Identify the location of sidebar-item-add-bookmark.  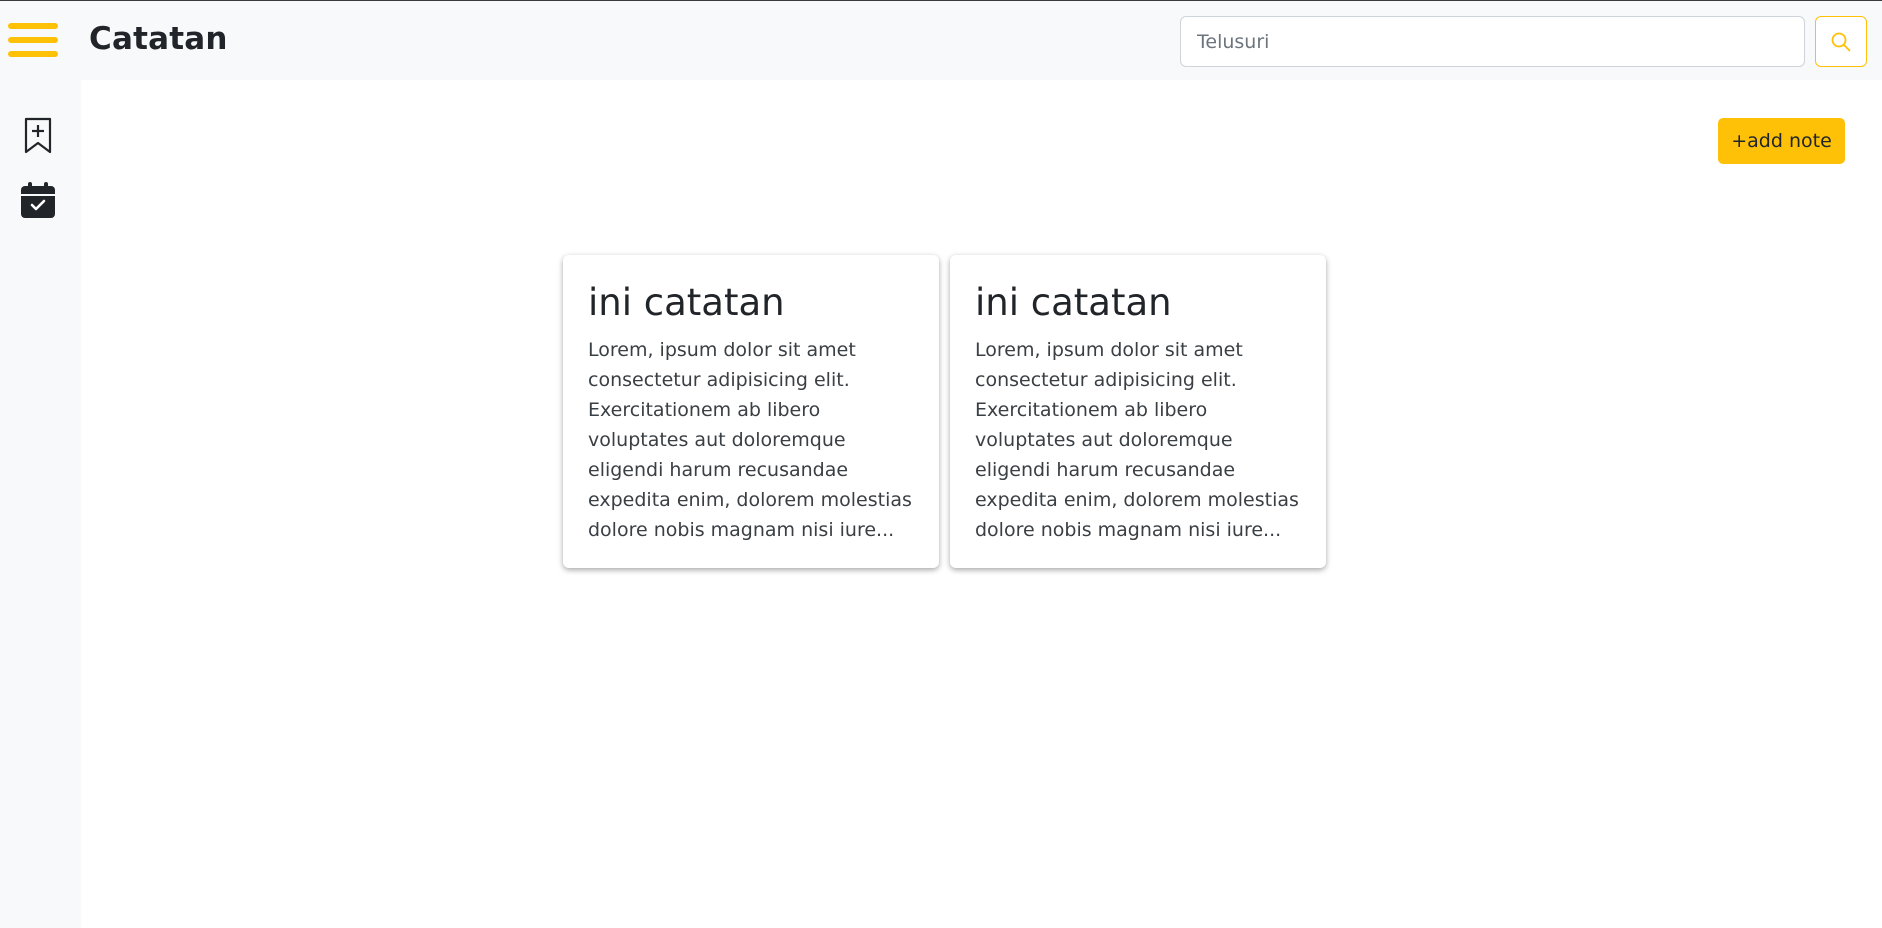
(38, 136).